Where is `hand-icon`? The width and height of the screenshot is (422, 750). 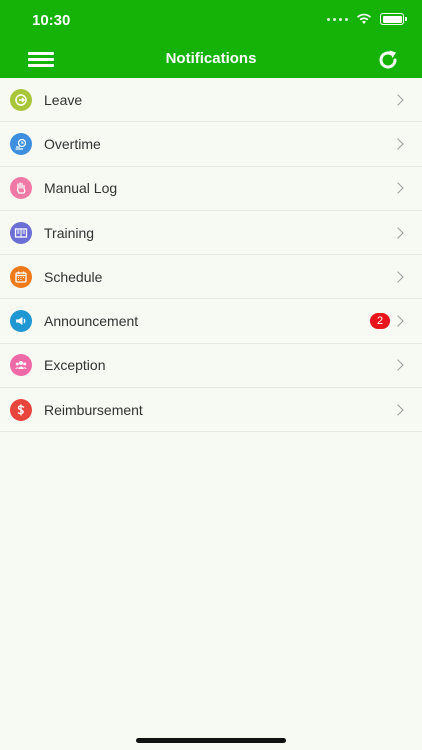
hand-icon is located at coordinates (21, 188).